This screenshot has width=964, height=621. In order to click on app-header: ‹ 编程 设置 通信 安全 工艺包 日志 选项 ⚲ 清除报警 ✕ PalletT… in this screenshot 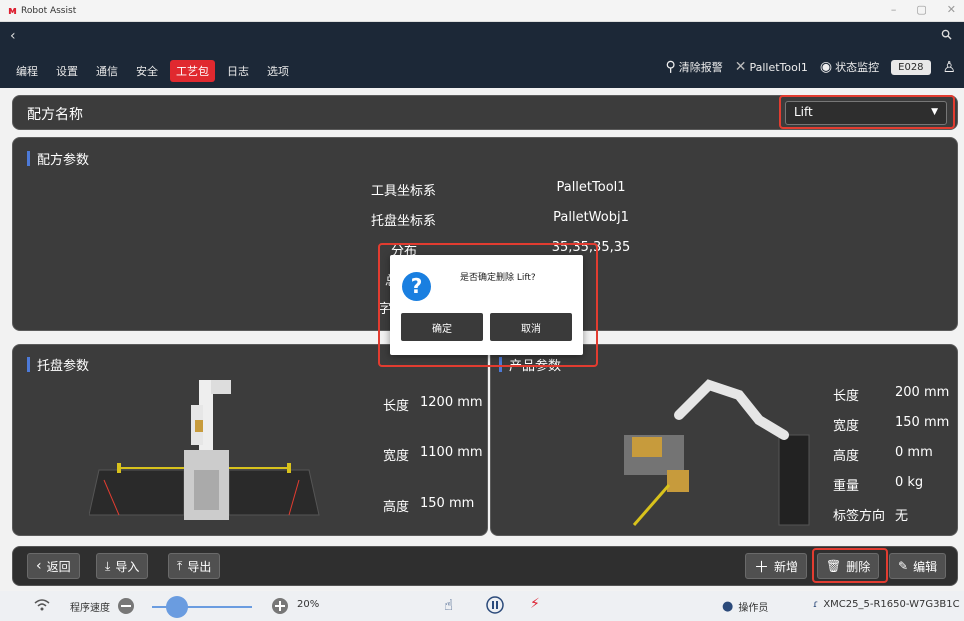, I will do `click(482, 55)`.